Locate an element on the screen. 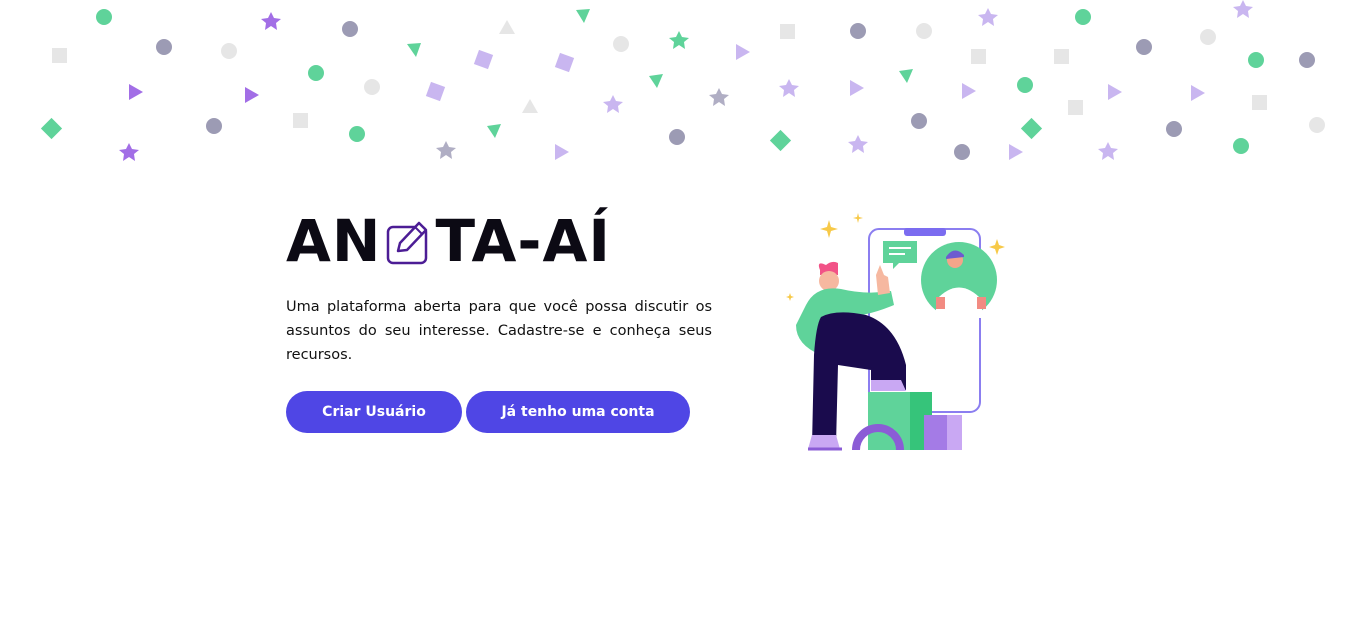 The width and height of the screenshot is (1364, 644). login-button: Já tenho uma conta is located at coordinates (578, 412).